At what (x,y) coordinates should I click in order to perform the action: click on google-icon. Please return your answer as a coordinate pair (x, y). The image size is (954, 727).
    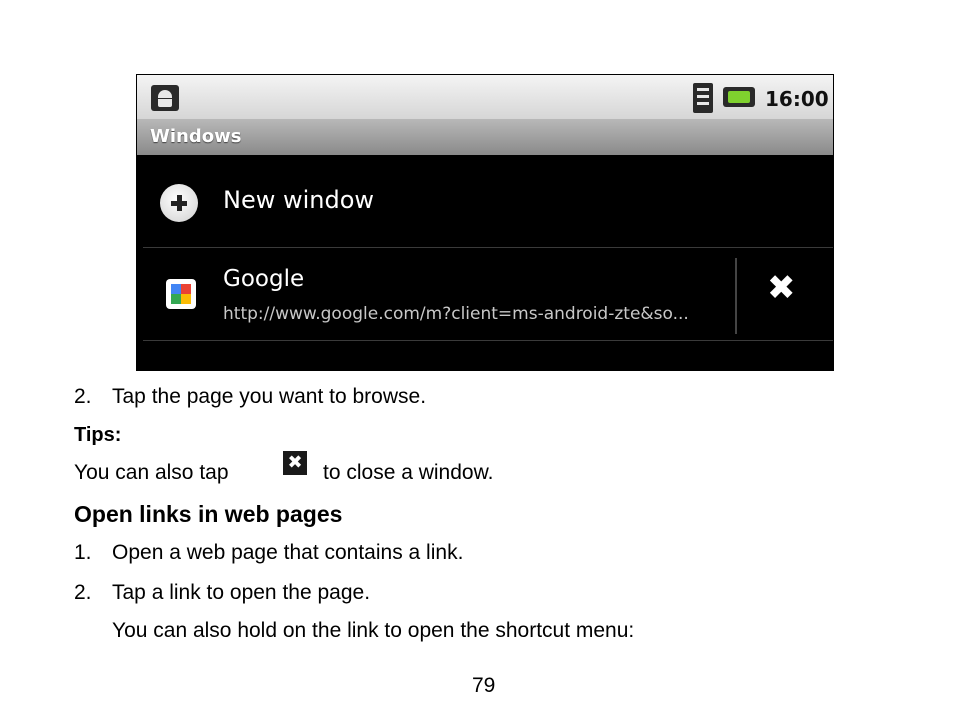
    Looking at the image, I should click on (181, 294).